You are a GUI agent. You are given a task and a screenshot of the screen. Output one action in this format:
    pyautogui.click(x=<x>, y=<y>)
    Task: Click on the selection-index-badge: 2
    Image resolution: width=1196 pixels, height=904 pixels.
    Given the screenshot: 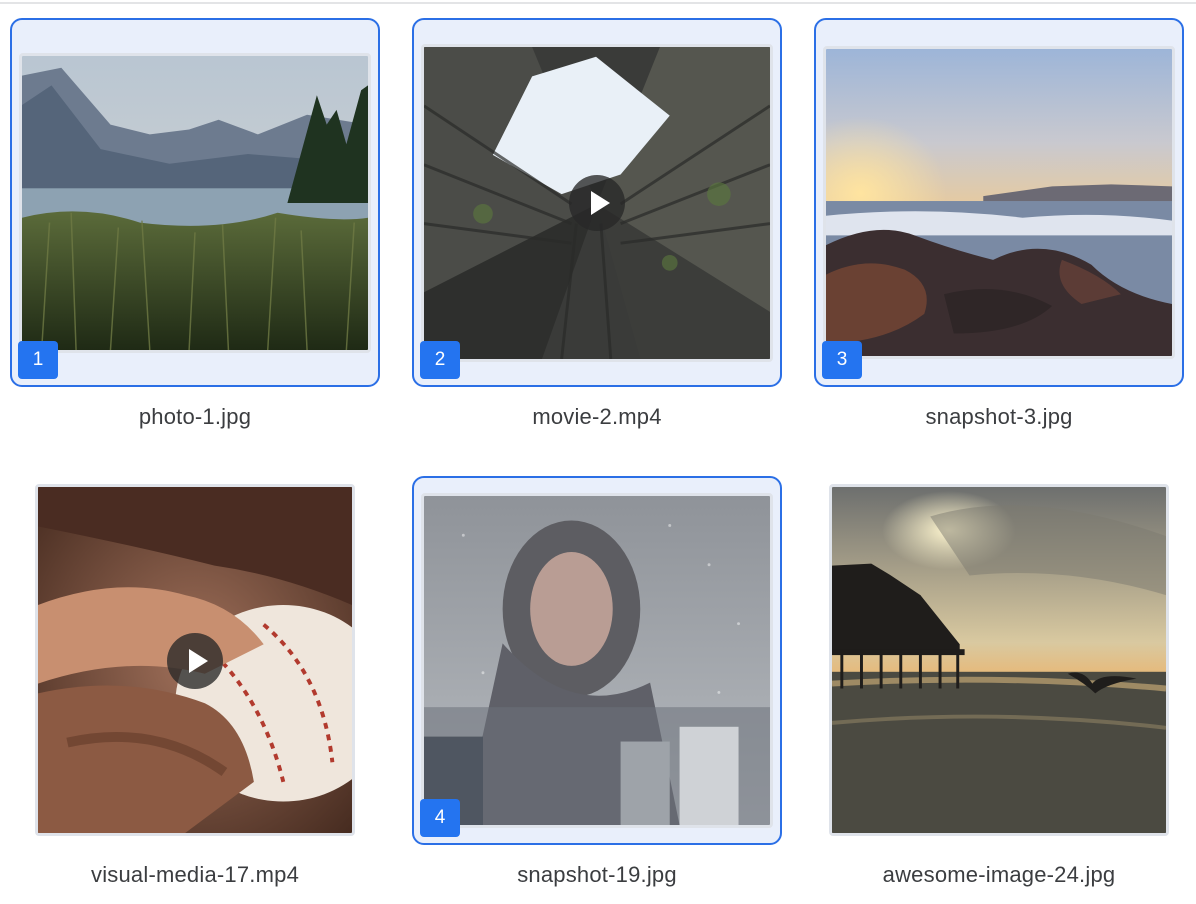 What is the action you would take?
    pyautogui.click(x=440, y=360)
    